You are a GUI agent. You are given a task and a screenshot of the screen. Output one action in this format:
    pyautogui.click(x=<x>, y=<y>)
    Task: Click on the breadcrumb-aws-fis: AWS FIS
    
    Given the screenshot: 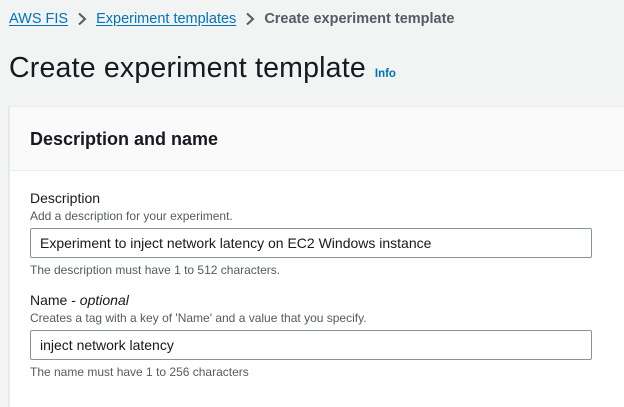 What is the action you would take?
    pyautogui.click(x=38, y=19)
    